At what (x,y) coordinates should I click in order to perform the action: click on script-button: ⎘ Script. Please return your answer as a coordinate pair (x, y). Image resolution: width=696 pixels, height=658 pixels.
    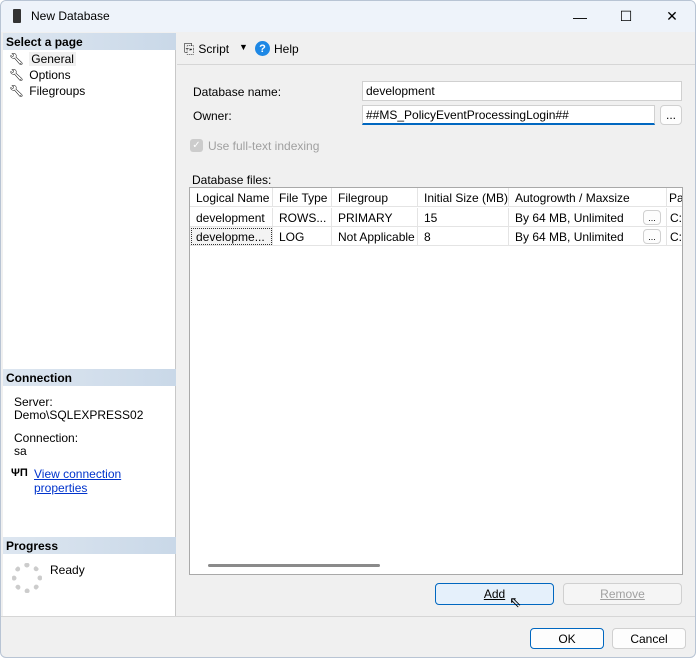
    Looking at the image, I should click on (206, 49).